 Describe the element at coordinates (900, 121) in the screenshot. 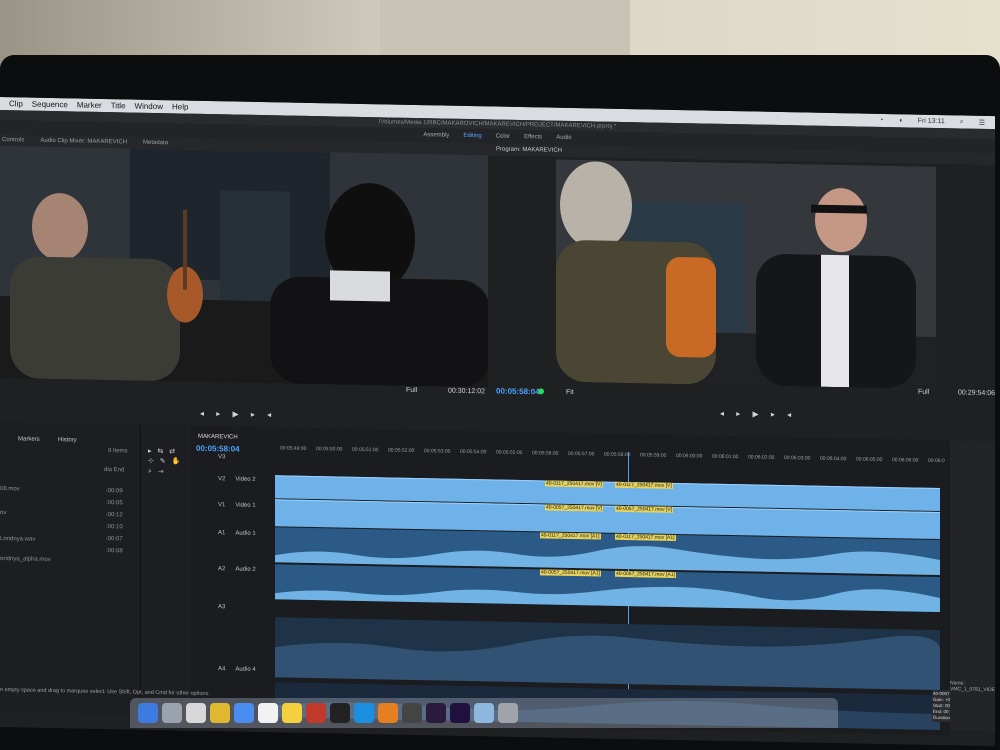

I see `volume-icon: ◖` at that location.